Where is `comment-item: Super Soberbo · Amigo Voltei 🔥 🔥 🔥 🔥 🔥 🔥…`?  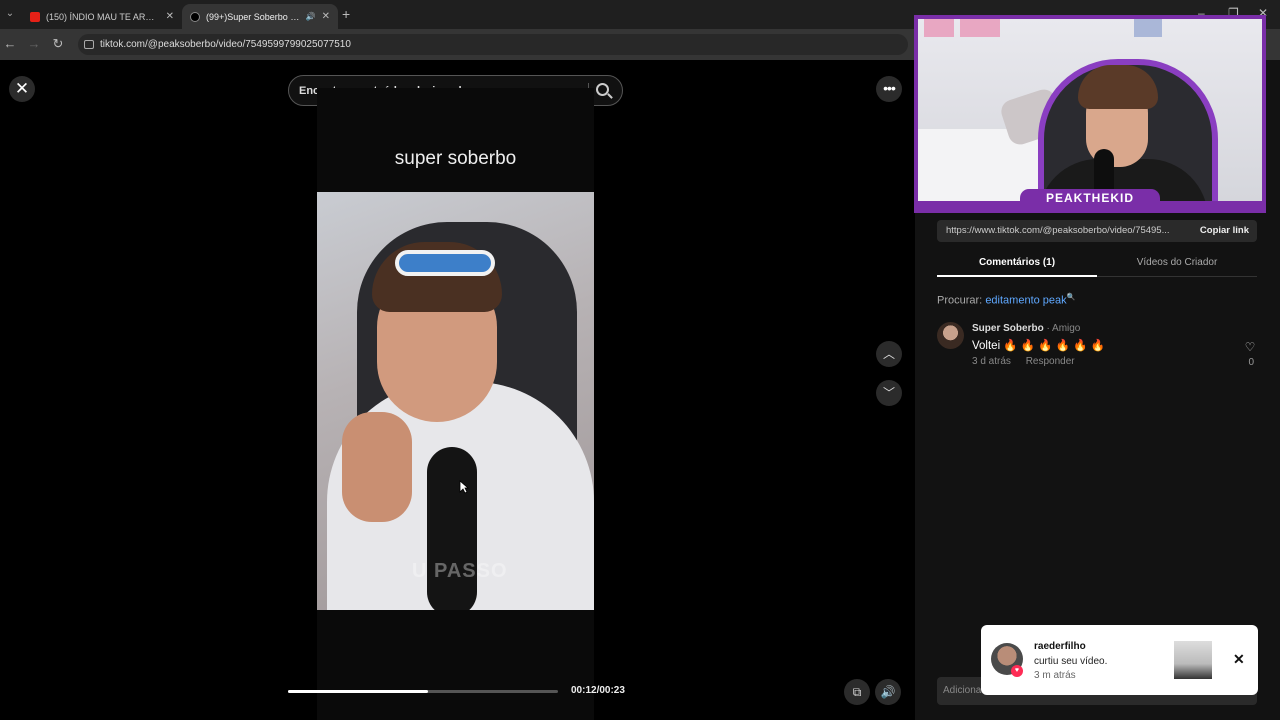 comment-item: Super Soberbo · Amigo Voltei 🔥 🔥 🔥 🔥 🔥 🔥… is located at coordinates (1097, 347).